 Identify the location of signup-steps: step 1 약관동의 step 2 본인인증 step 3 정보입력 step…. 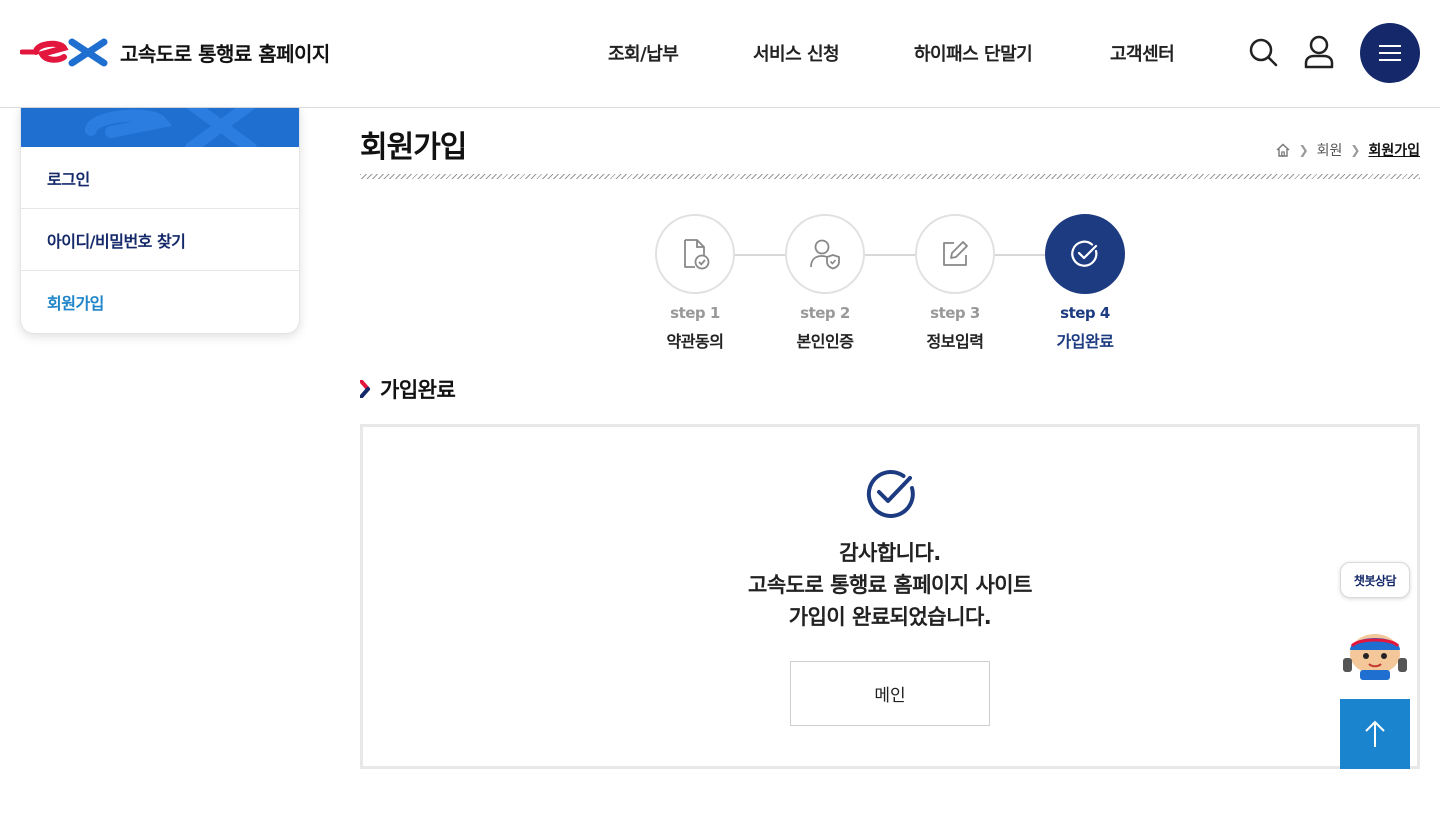
(890, 284).